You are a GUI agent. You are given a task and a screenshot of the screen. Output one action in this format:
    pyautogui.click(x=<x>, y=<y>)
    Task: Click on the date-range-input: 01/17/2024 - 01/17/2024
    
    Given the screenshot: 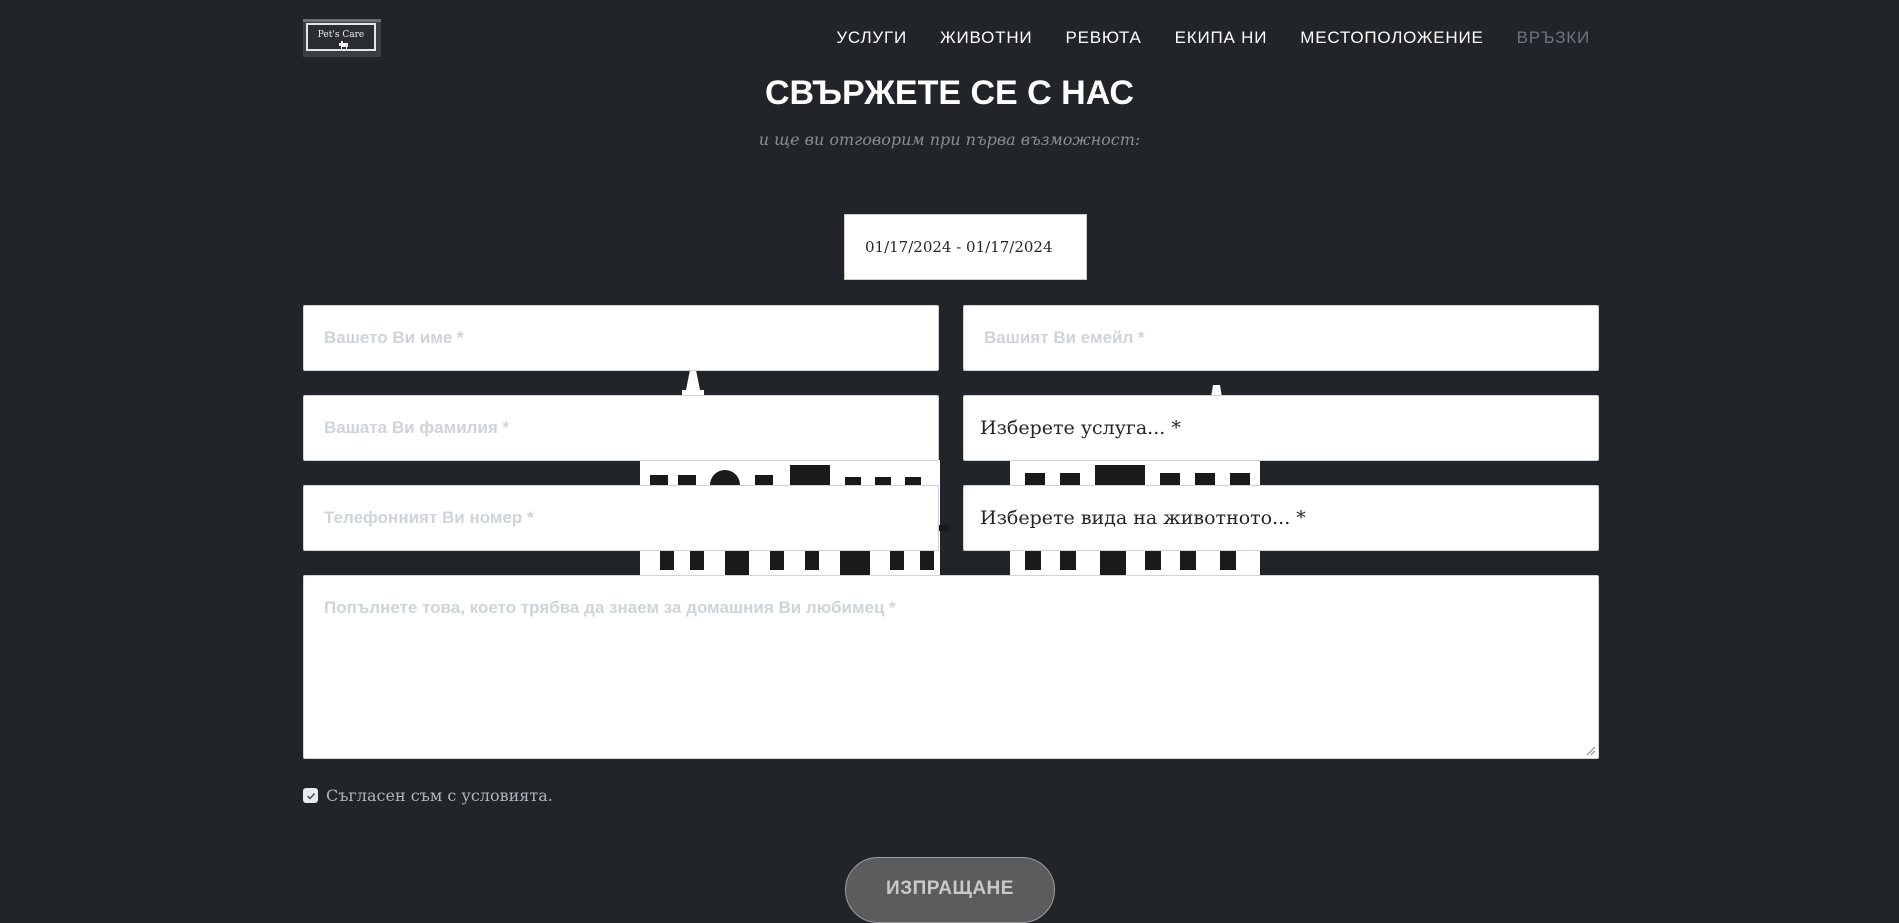 What is the action you would take?
    pyautogui.click(x=965, y=247)
    